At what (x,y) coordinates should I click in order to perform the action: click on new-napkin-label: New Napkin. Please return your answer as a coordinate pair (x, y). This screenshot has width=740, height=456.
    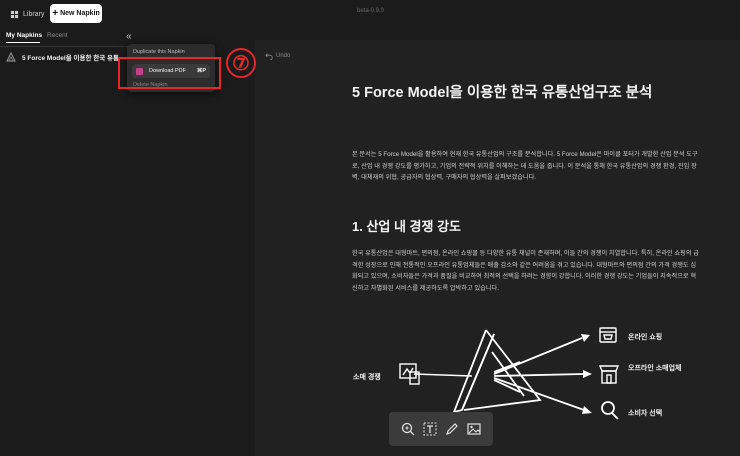
    Looking at the image, I should click on (80, 13).